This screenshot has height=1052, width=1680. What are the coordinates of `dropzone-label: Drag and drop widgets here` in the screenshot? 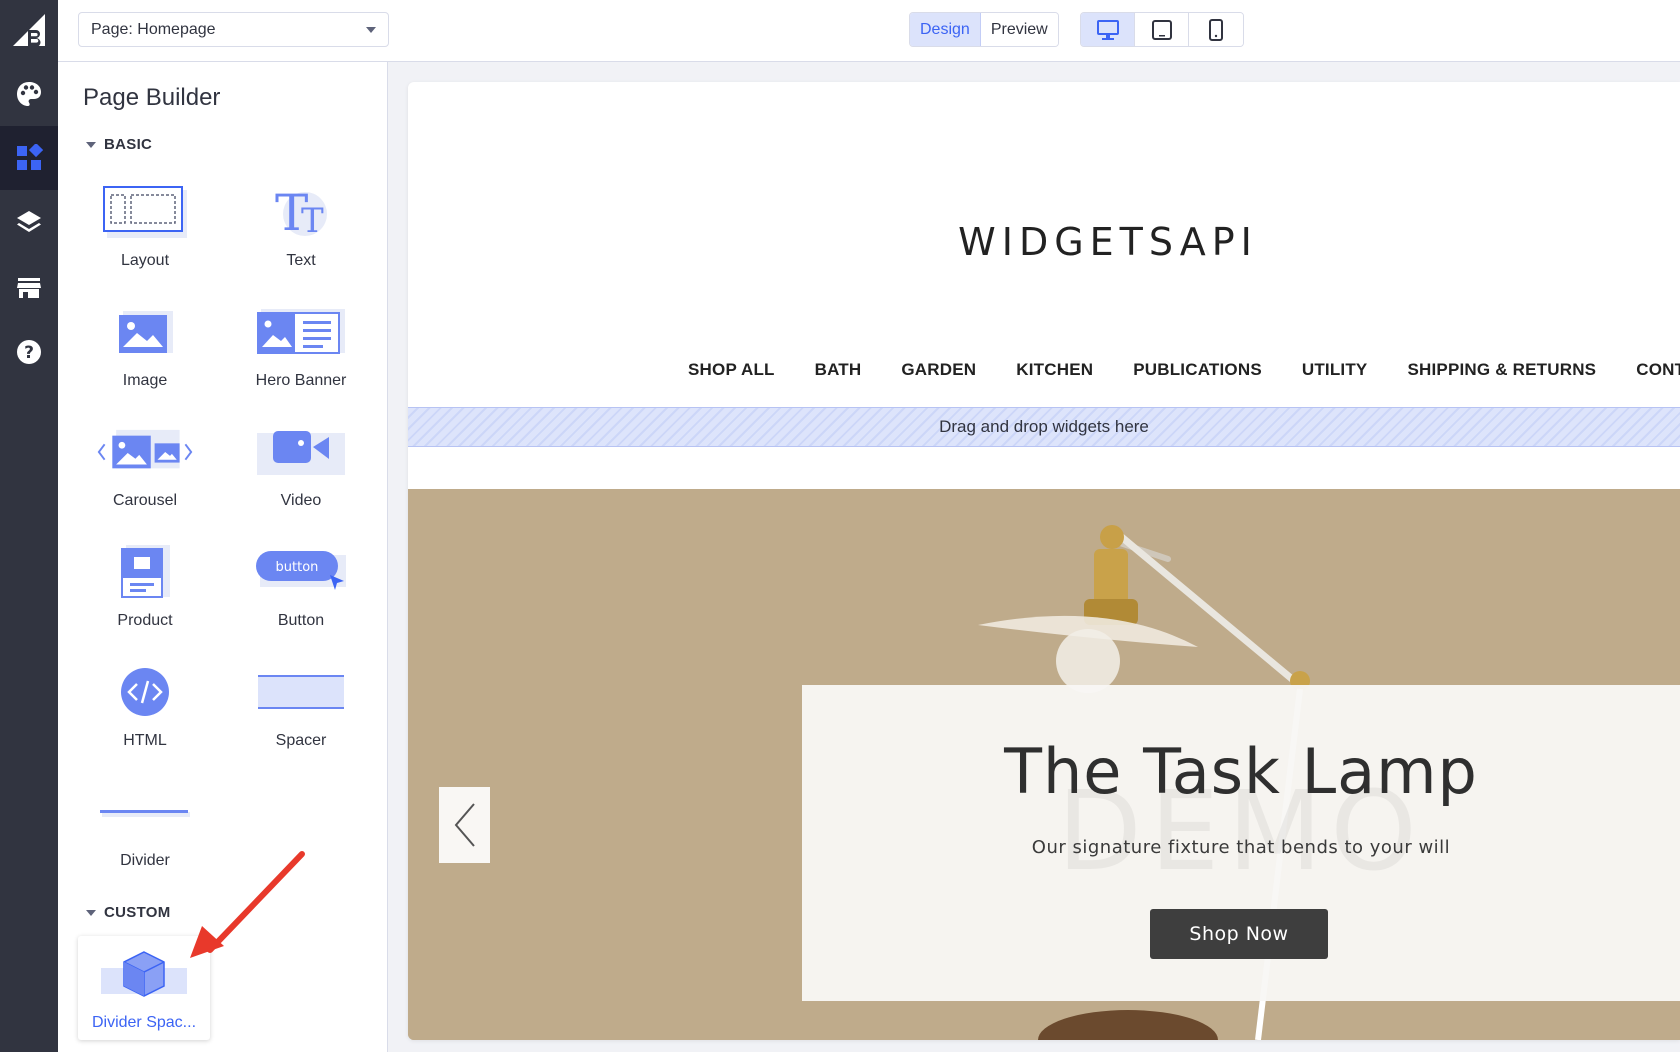 It's located at (1044, 426).